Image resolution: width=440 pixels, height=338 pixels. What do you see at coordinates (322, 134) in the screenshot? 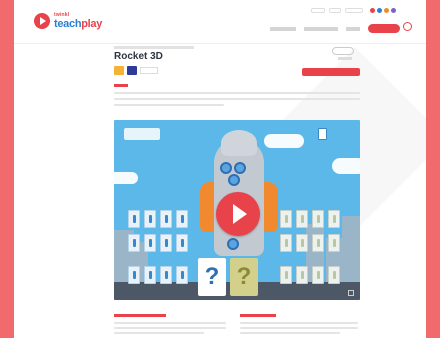
I see `bottle-icon` at bounding box center [322, 134].